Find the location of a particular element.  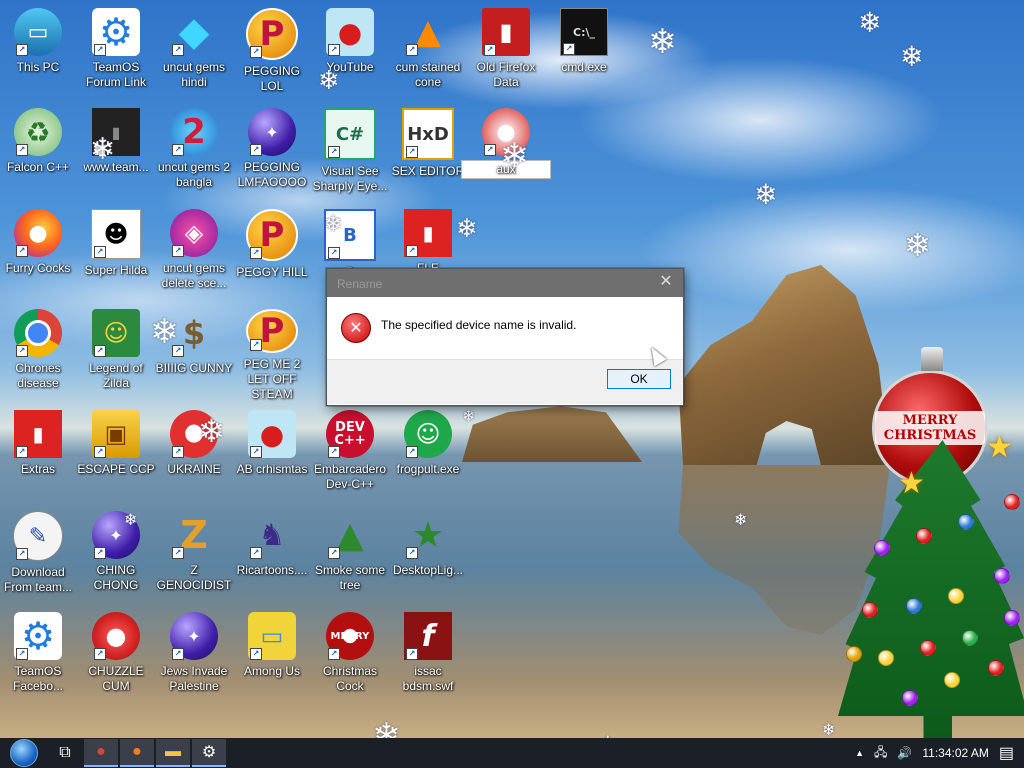

gift-box-icon: ▮ ↗ is located at coordinates (506, 32).